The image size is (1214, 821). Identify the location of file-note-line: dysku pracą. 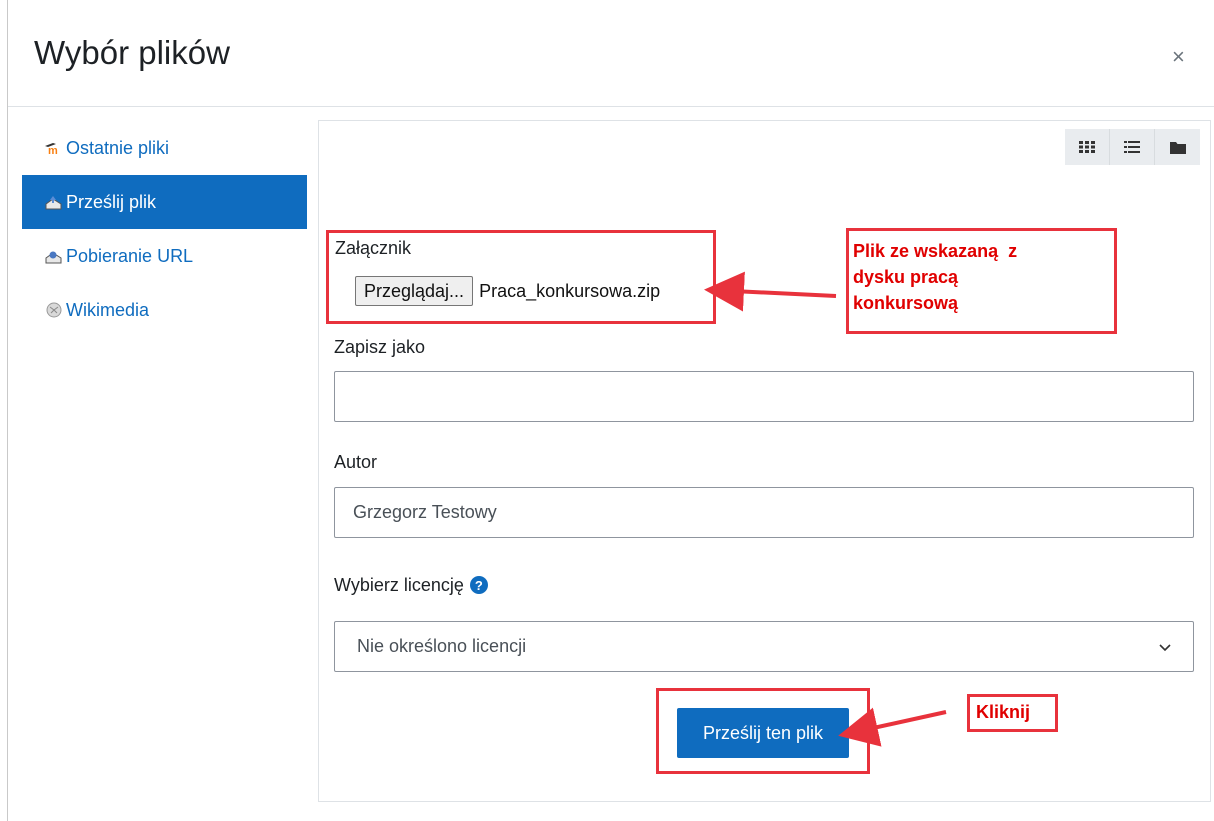
(906, 277).